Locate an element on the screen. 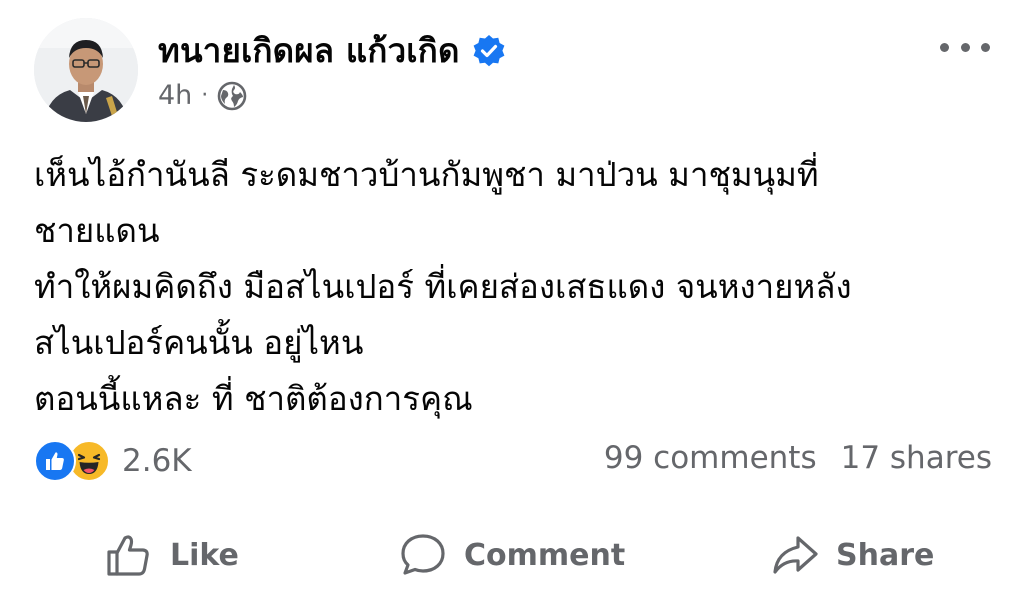  post-text-line: สไนเปอร์คนนั้น อยู่ไหน is located at coordinates (199, 342).